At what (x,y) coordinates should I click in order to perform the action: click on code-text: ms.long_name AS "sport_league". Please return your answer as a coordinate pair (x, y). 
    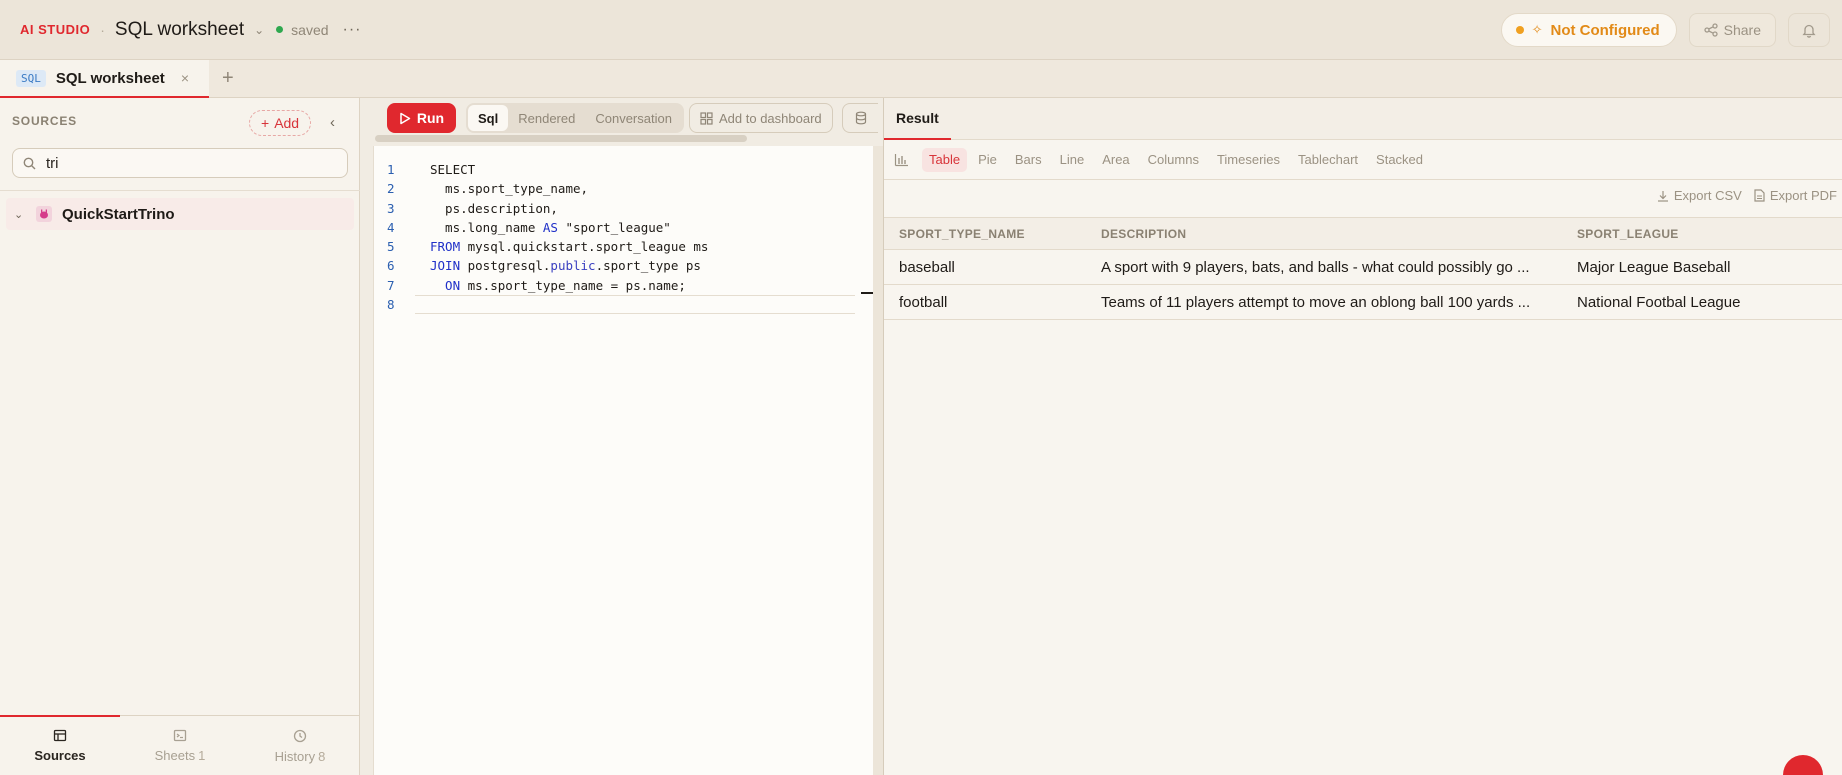
    Looking at the image, I should click on (543, 227).